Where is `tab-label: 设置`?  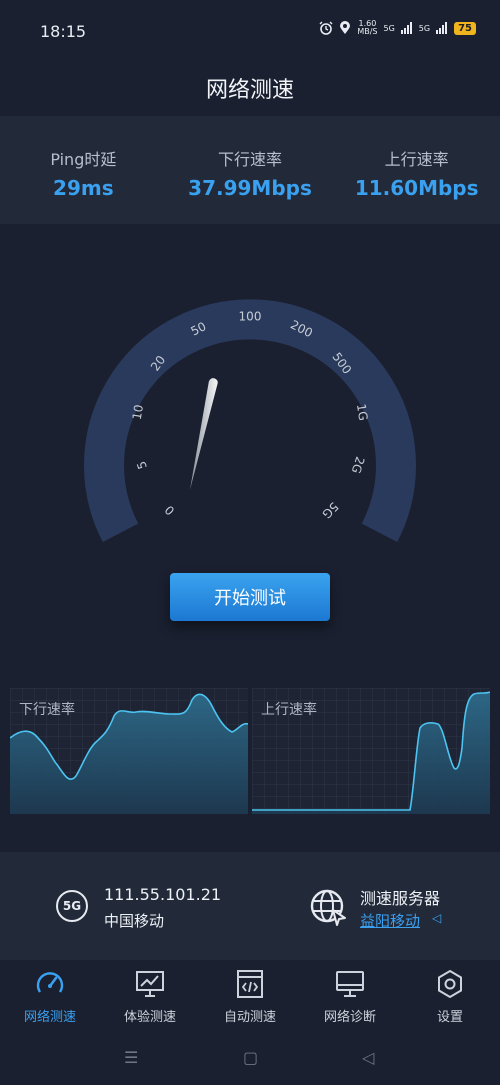 tab-label: 设置 is located at coordinates (449, 1017).